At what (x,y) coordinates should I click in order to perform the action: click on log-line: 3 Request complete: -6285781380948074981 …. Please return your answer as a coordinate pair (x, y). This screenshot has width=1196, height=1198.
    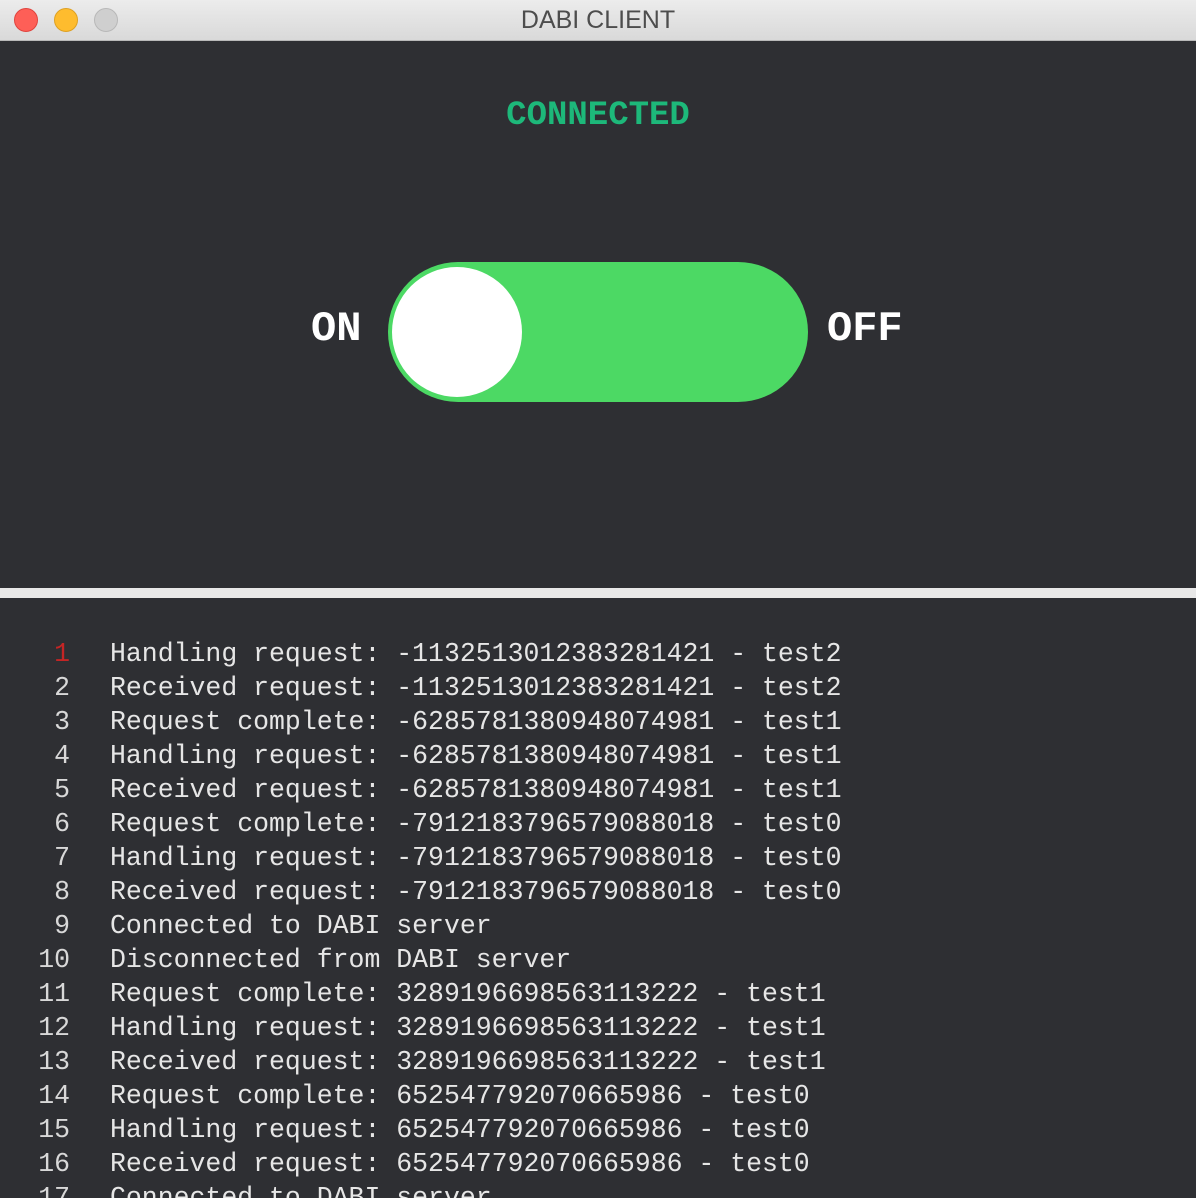
    Looking at the image, I should click on (598, 722).